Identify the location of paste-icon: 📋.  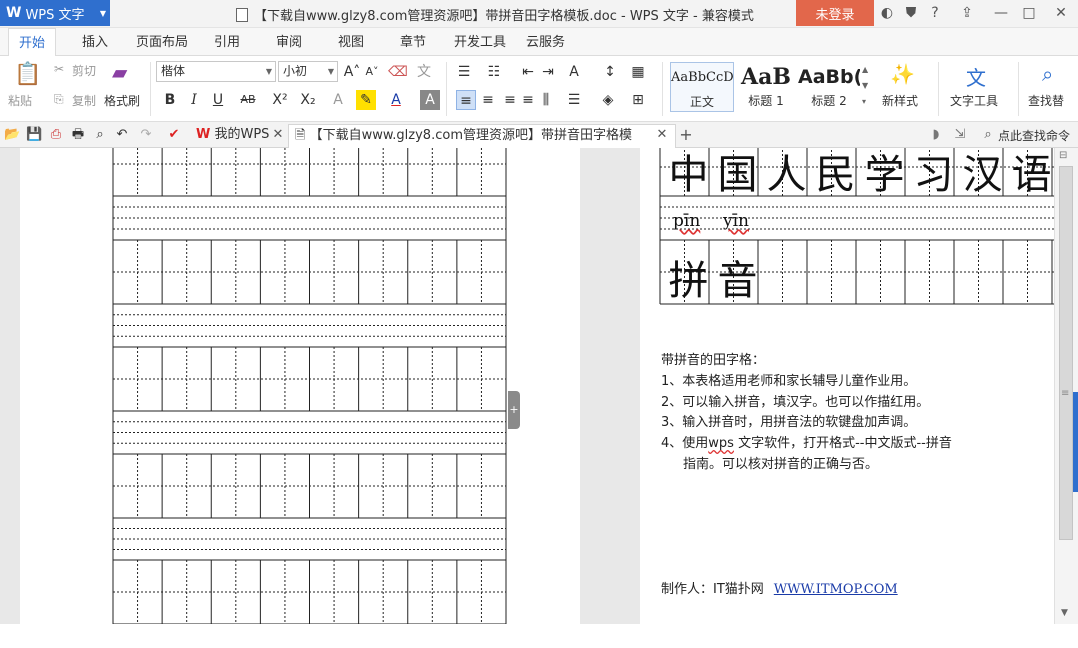
(27, 74).